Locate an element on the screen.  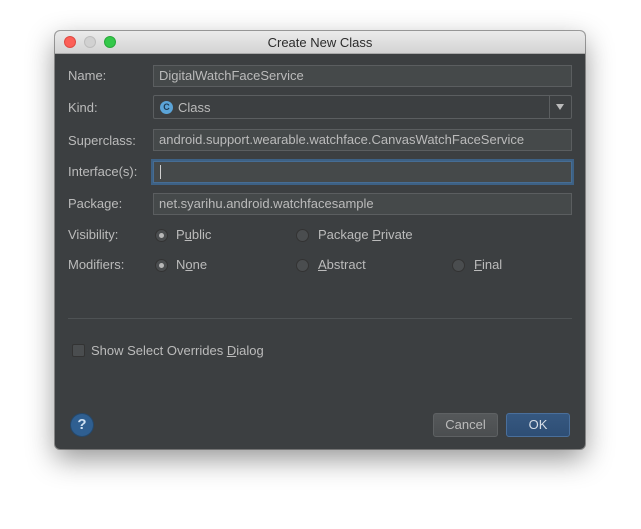
visibility-public-label: Public is located at coordinates (193, 234).